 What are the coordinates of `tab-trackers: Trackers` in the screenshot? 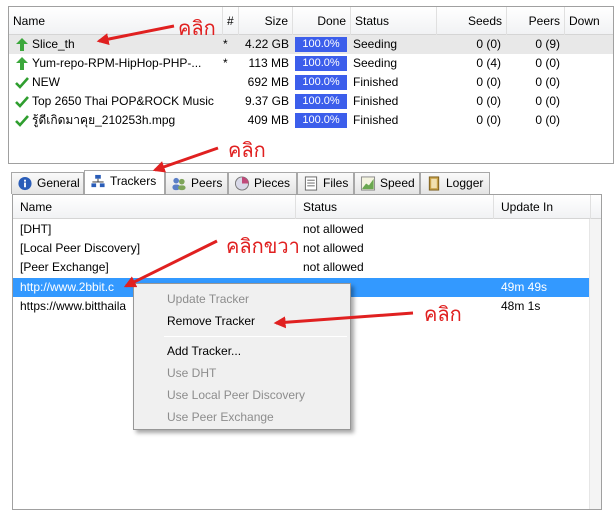 It's located at (124, 182).